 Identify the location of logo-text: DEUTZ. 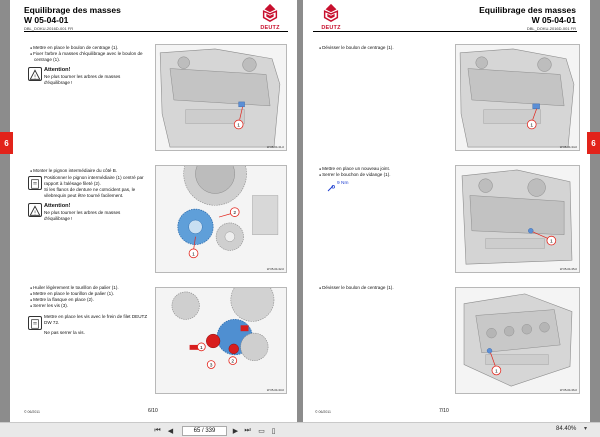
(270, 28).